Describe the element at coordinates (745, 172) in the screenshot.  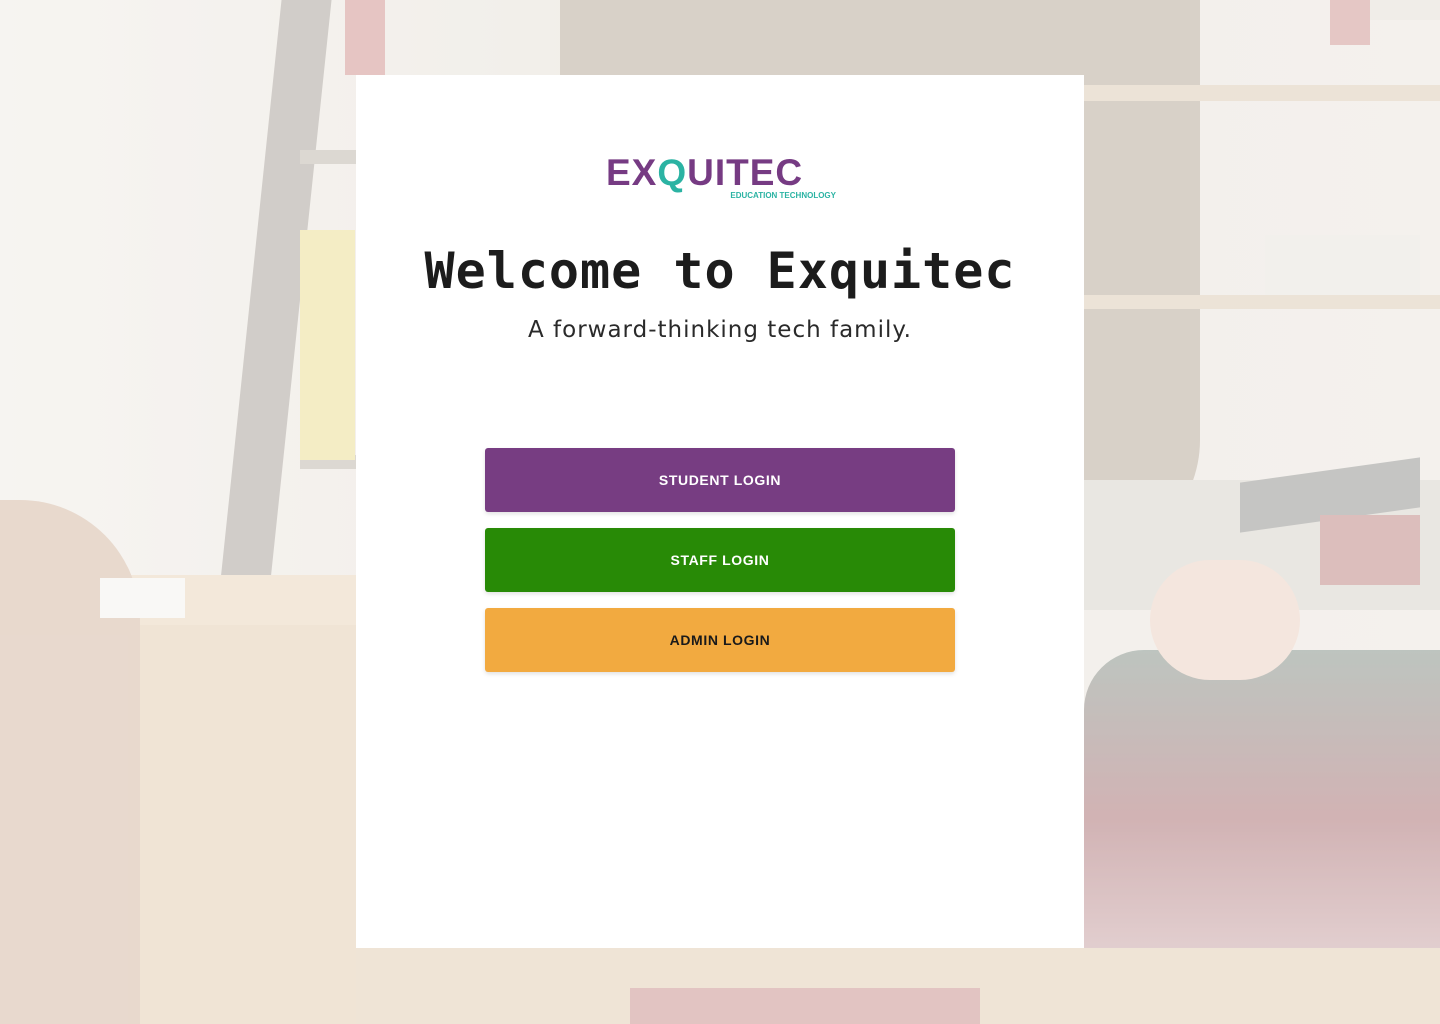
I see `logo-wordmark-suffix: UITEC` at that location.